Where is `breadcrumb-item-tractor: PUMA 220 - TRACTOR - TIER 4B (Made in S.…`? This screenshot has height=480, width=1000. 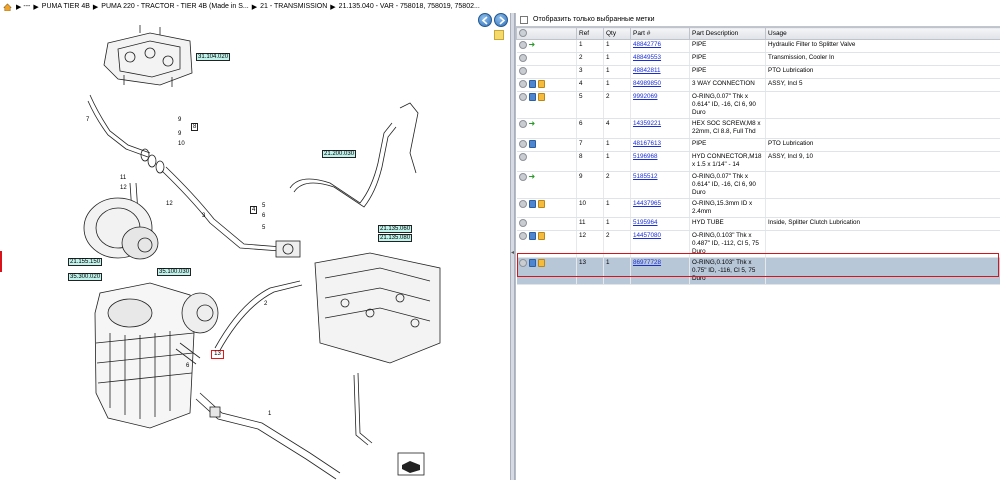
breadcrumb-item-tractor: PUMA 220 - TRACTOR - TIER 4B (Made in S.… is located at coordinates (174, 6).